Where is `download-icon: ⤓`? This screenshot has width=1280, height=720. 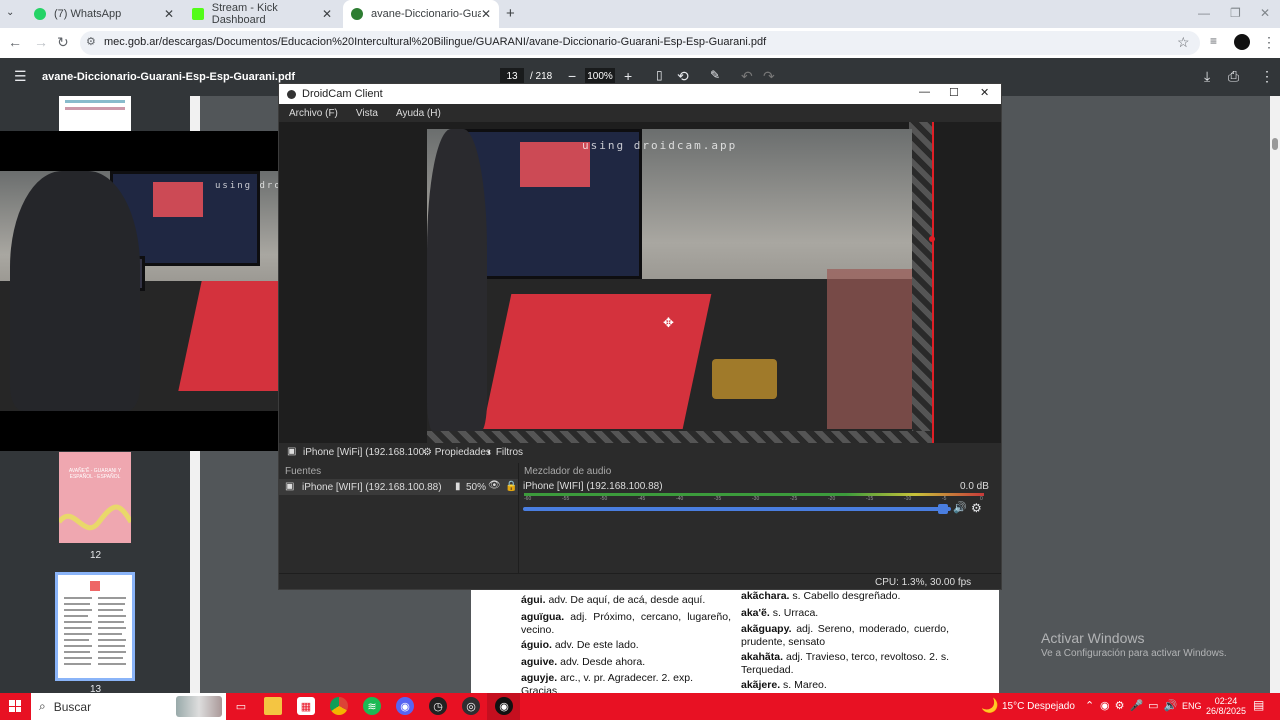 download-icon: ⤓ is located at coordinates (1207, 76).